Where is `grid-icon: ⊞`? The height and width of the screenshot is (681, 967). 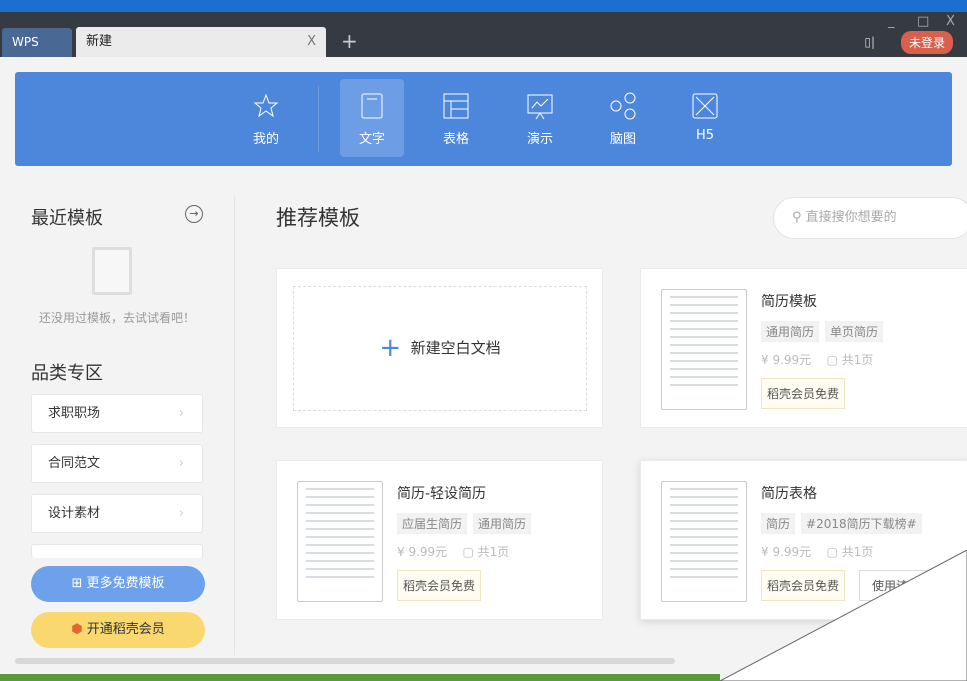
grid-icon: ⊞ is located at coordinates (79, 583).